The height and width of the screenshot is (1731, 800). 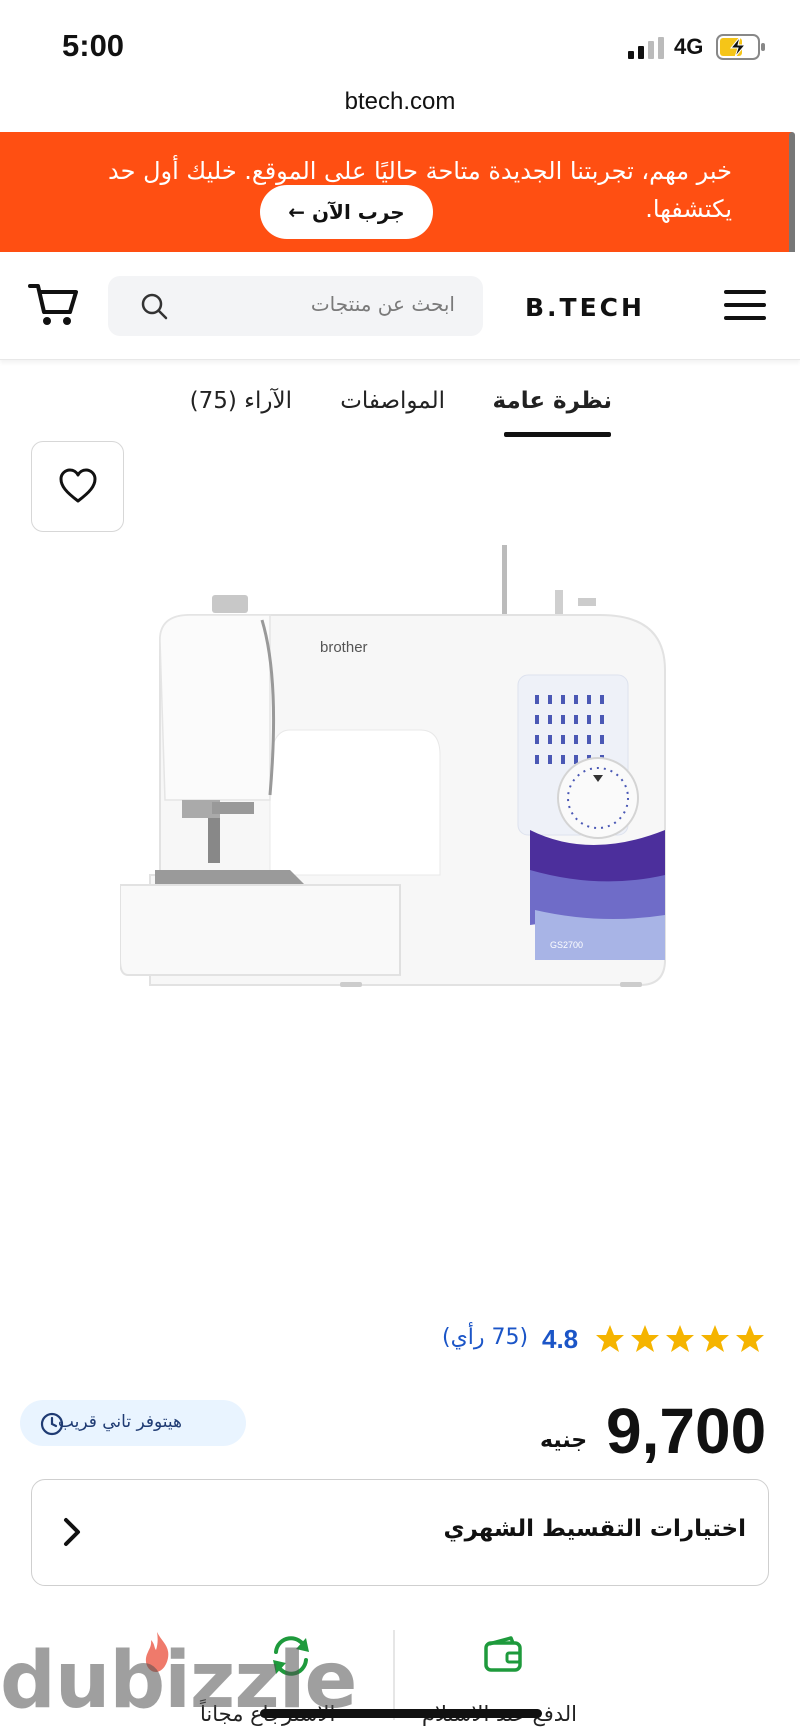 I want to click on btech-logo-mark: B.TECH, so click(x=585, y=307).